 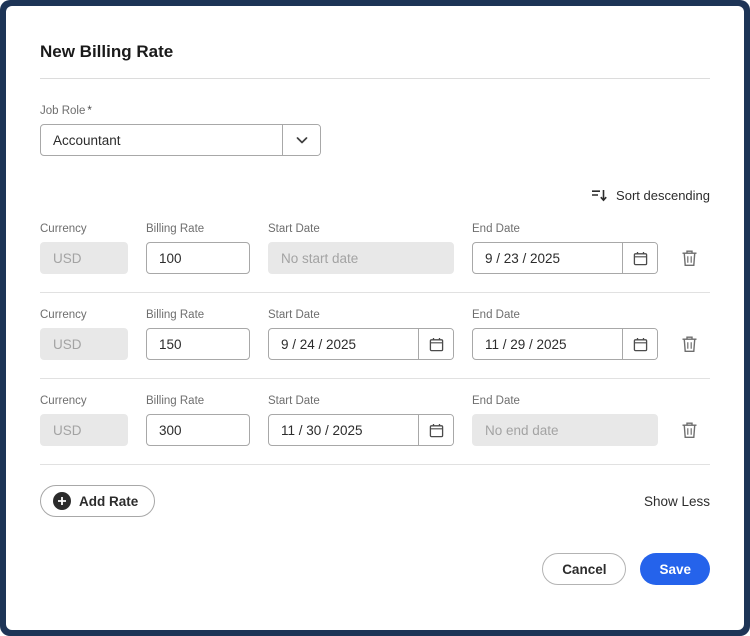 I want to click on add-rate-label: Add Rate, so click(x=109, y=501).